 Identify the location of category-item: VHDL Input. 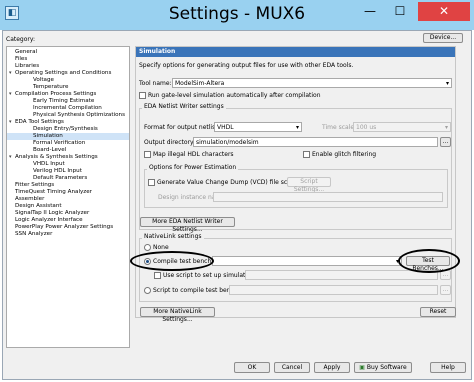
(68, 164).